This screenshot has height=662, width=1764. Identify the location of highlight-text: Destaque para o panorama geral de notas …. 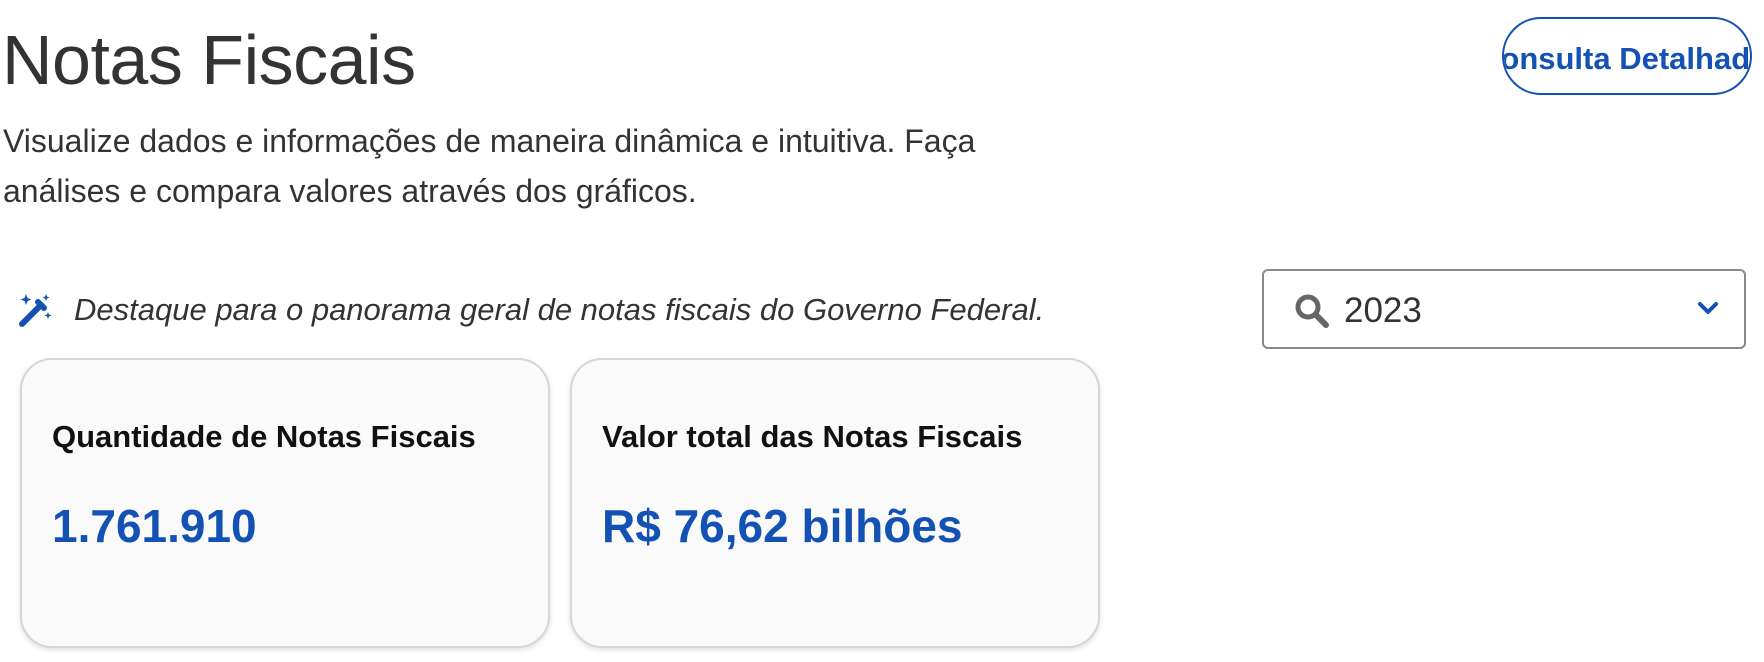
(559, 309).